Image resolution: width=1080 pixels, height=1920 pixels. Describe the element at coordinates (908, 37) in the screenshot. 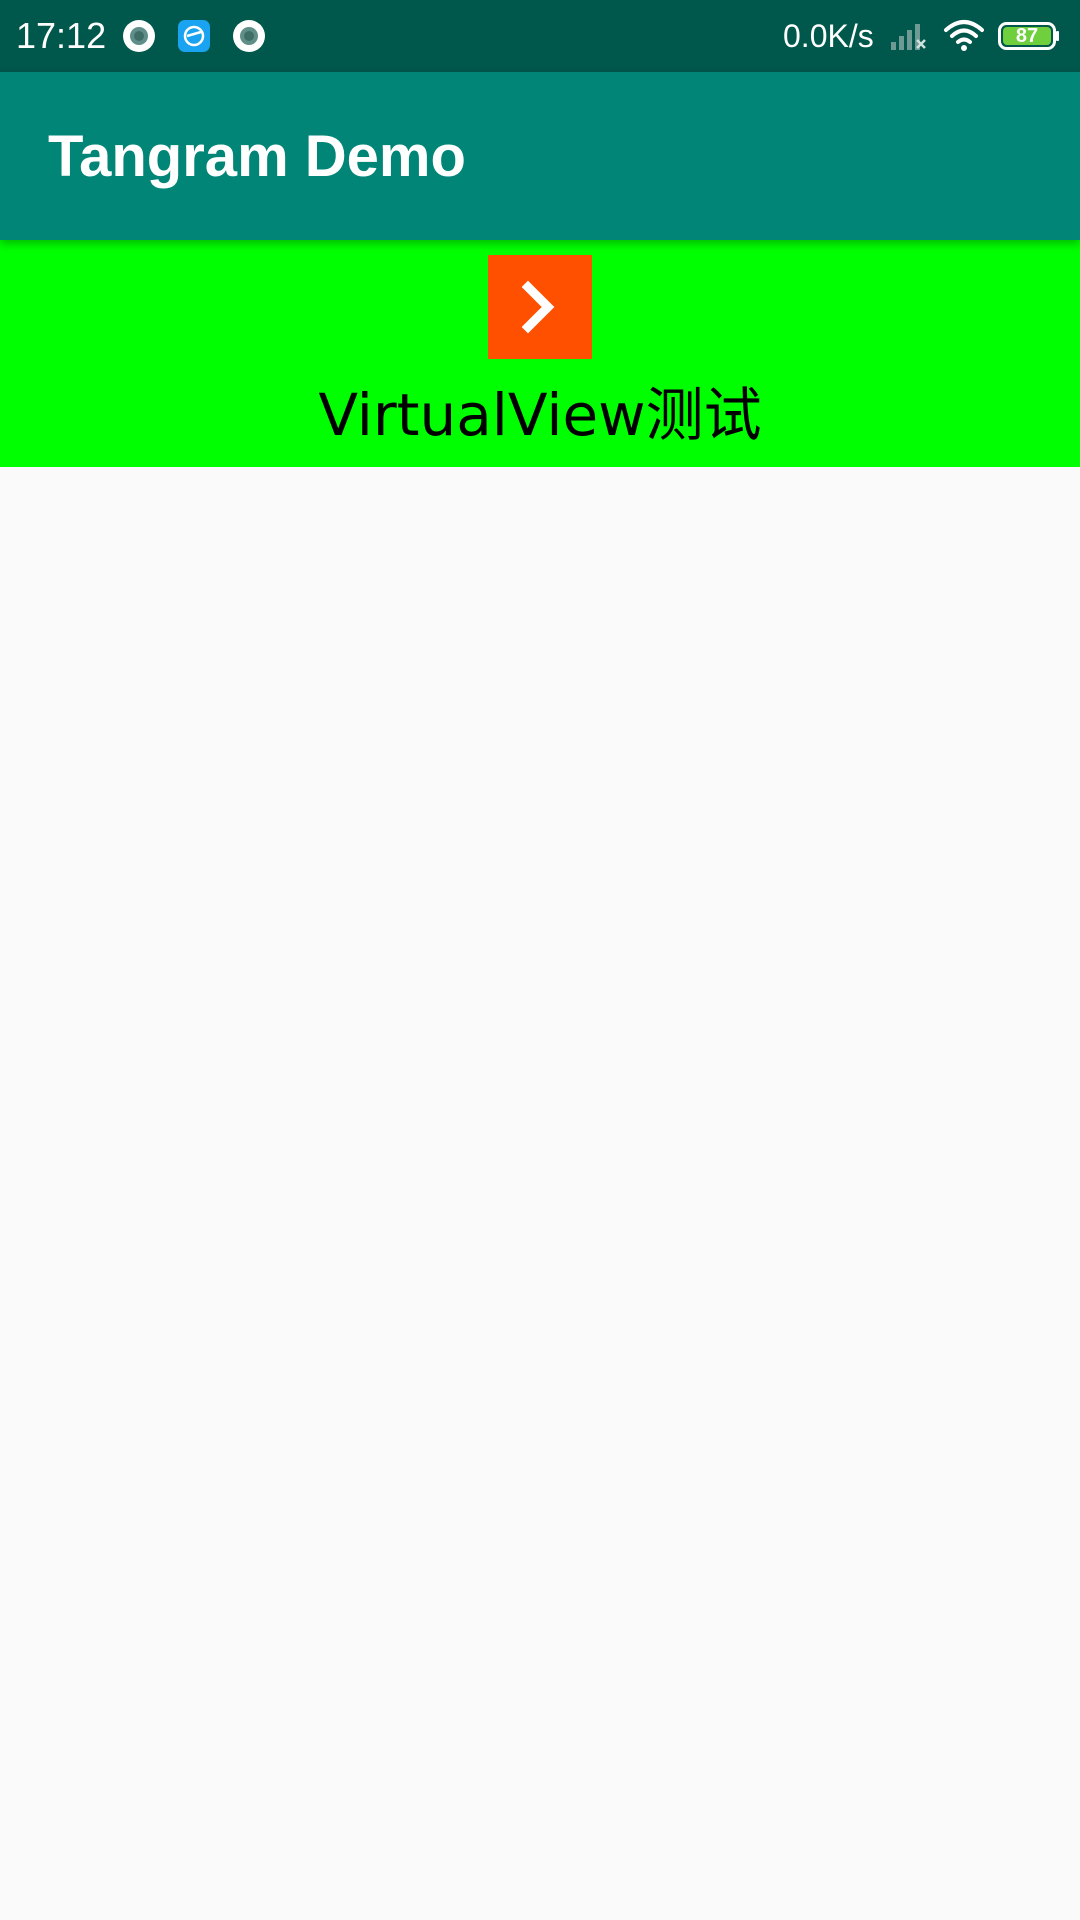

I see `signal-icon` at that location.